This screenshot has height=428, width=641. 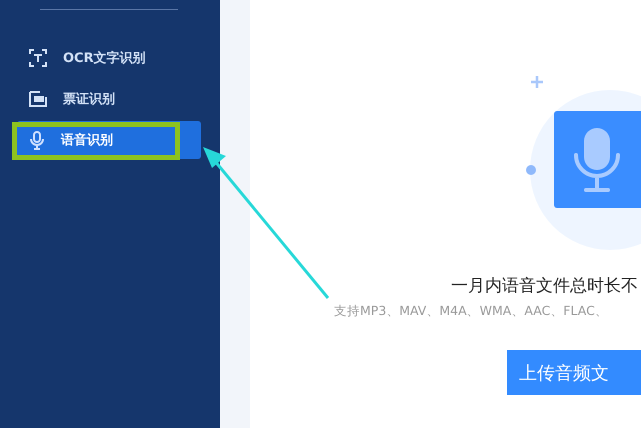 What do you see at coordinates (471, 311) in the screenshot?
I see `supported-formats-text: 支持MP3、MAV、M4A、WMA、AAC、FLAC、` at bounding box center [471, 311].